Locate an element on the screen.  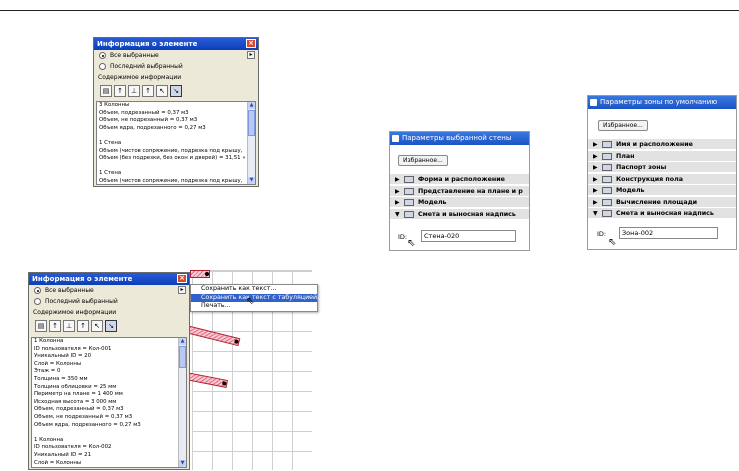
settings-icon is located at coordinates (395, 138).